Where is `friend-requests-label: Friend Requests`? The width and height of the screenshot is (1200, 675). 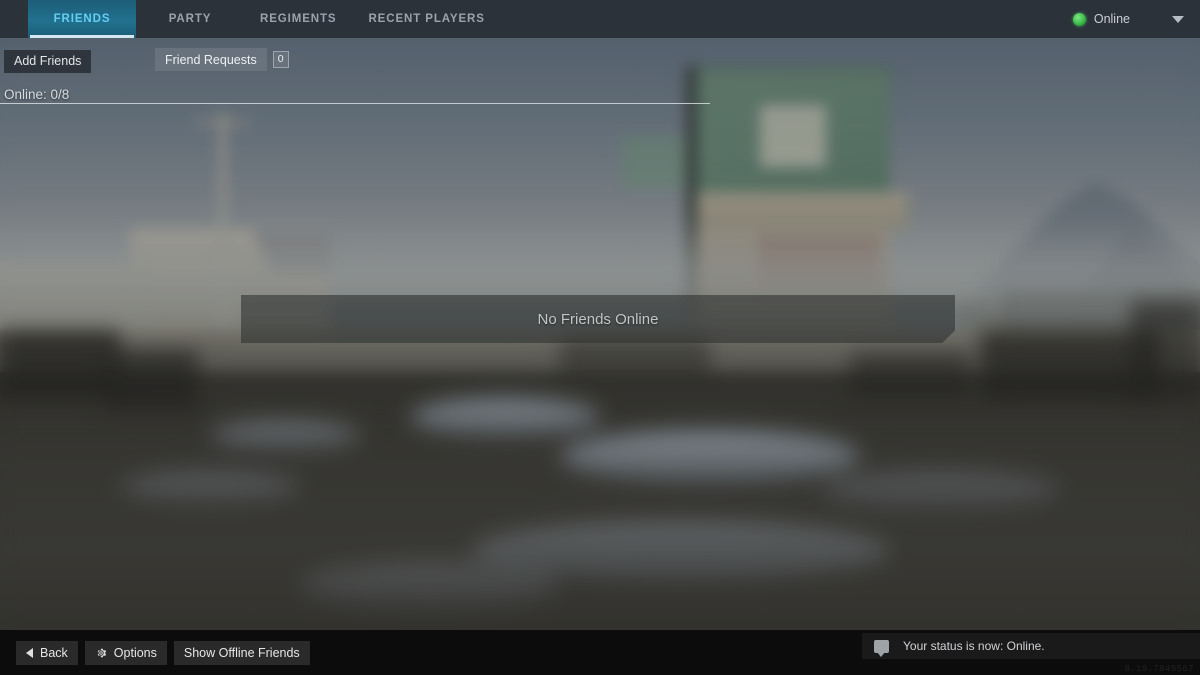 friend-requests-label: Friend Requests is located at coordinates (211, 59).